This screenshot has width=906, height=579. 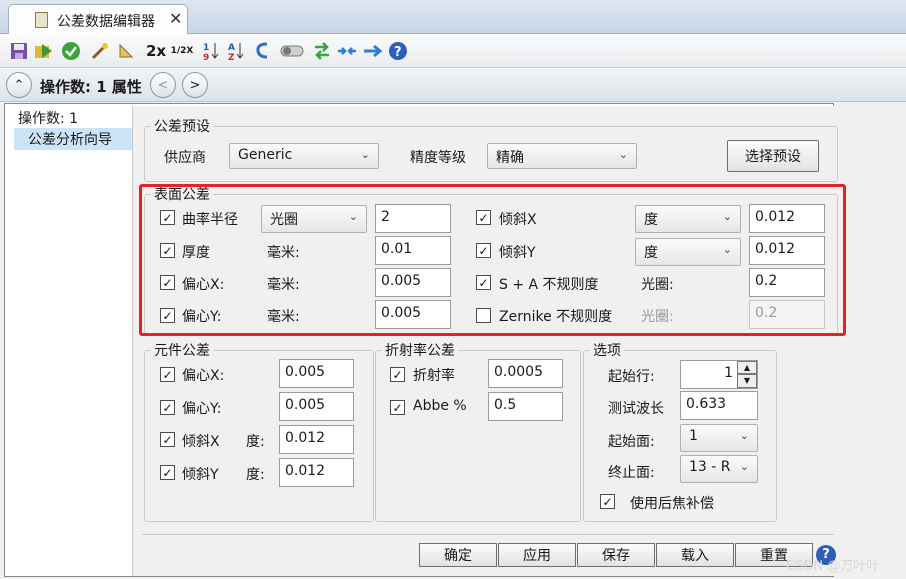 I want to click on index-input: 0.0005, so click(x=525, y=373).